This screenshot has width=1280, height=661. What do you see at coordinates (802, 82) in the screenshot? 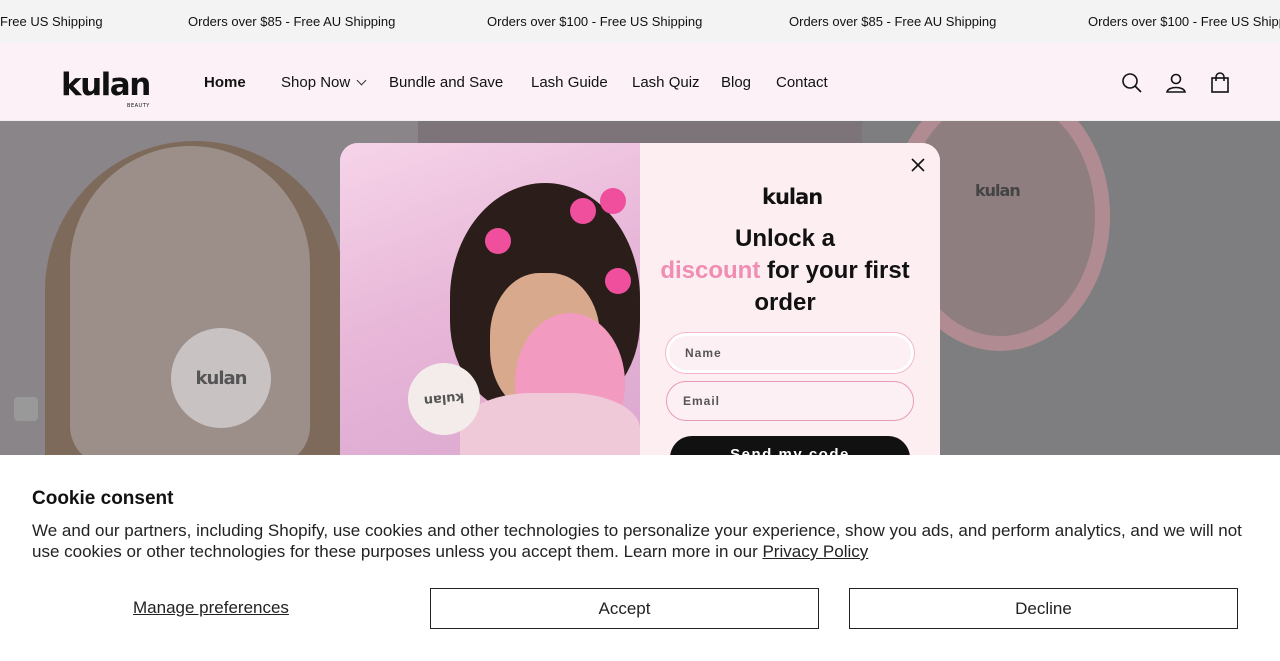
I see `nav-item-contact: Contact` at bounding box center [802, 82].